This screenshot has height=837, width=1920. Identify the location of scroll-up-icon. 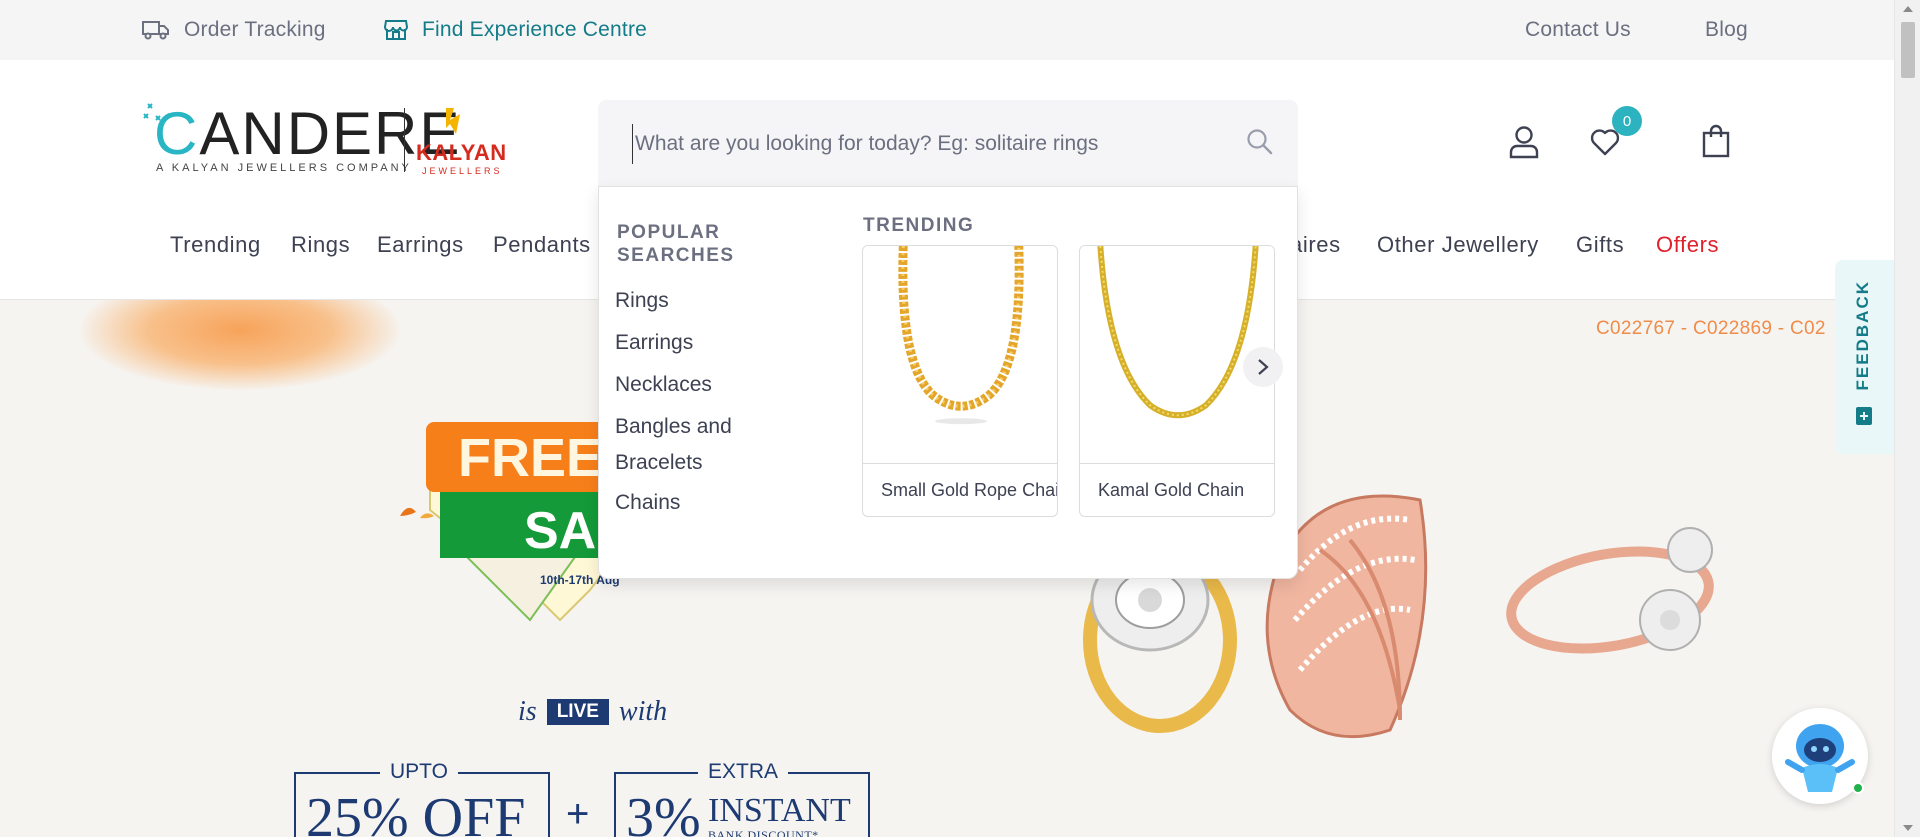
(1908, 9).